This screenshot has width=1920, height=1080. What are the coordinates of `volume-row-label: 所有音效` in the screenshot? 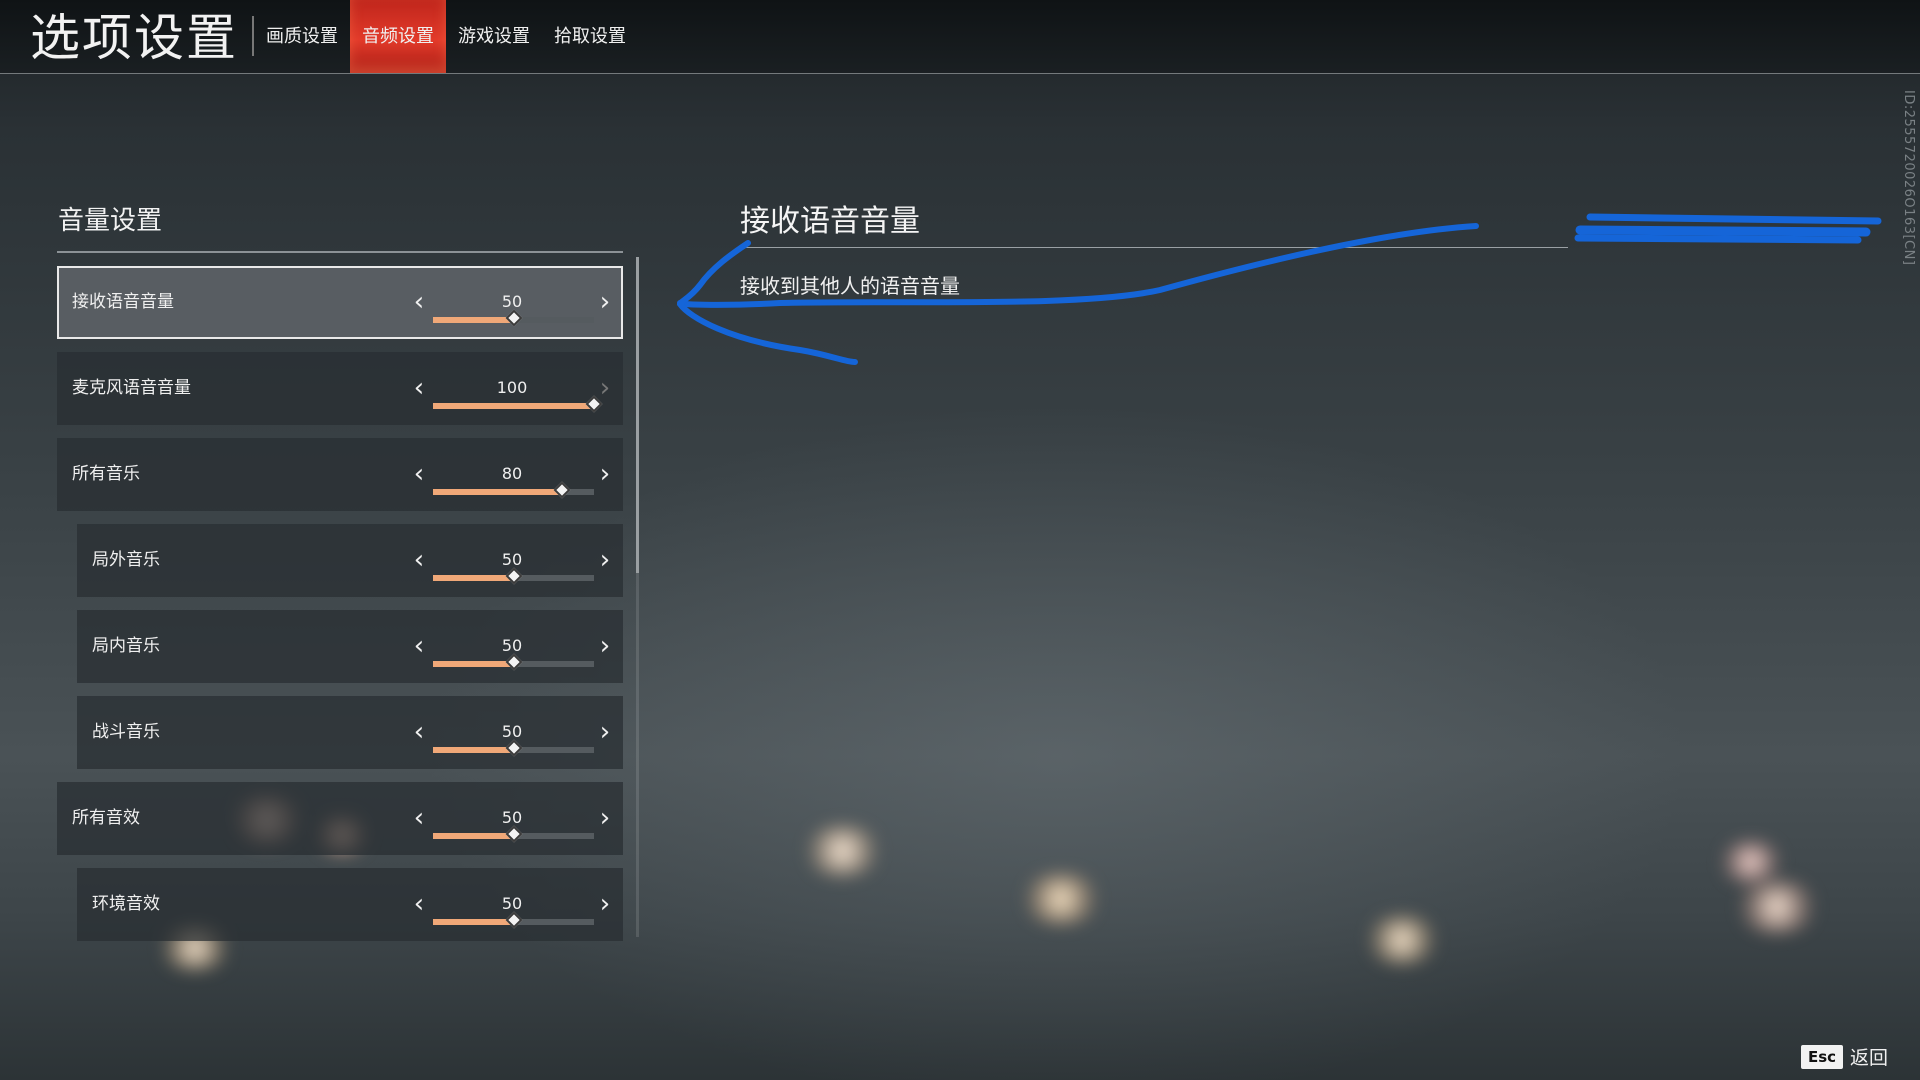 It's located at (106, 818).